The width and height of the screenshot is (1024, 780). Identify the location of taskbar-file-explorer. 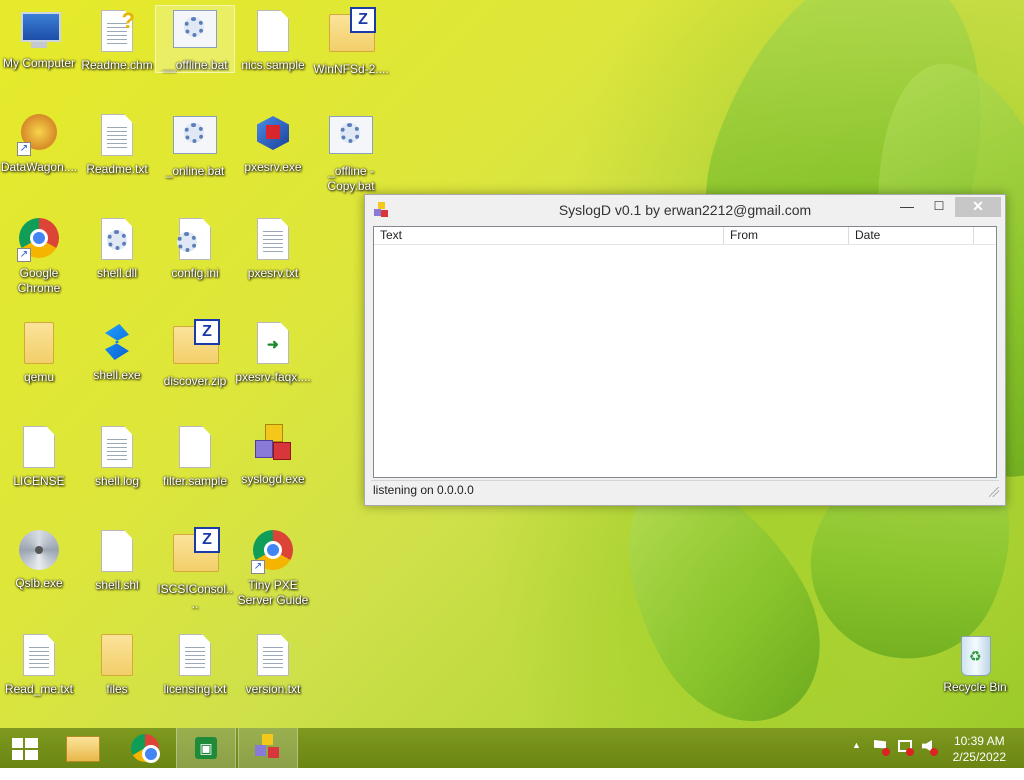
(83, 748).